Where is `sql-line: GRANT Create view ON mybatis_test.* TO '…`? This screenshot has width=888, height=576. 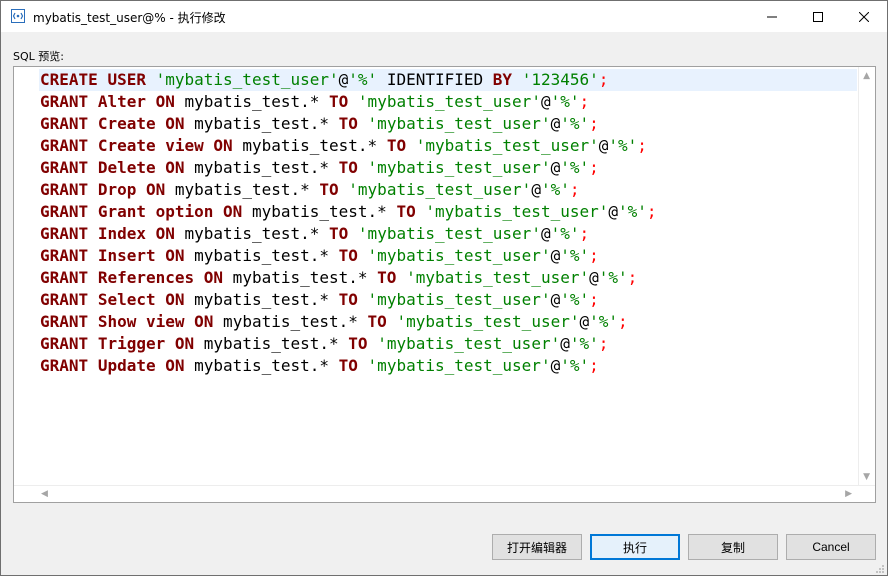
sql-line: GRANT Create view ON mybatis_test.* TO '… is located at coordinates (448, 146).